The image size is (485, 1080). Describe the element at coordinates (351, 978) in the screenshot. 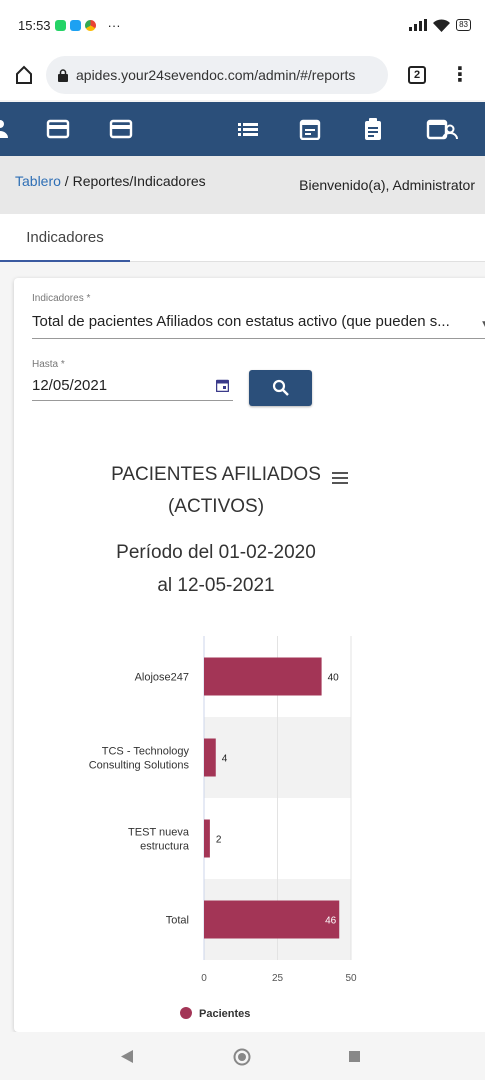

I see `x-tick-label: 50` at that location.